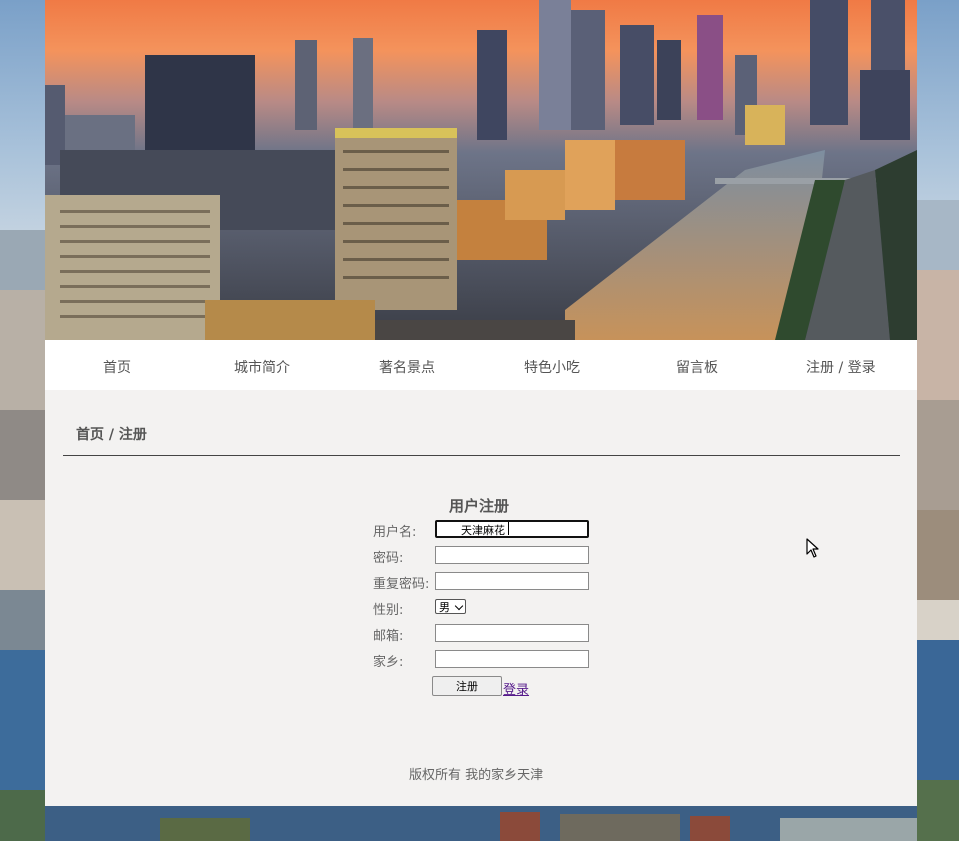  I want to click on gender-select: 男, so click(450, 606).